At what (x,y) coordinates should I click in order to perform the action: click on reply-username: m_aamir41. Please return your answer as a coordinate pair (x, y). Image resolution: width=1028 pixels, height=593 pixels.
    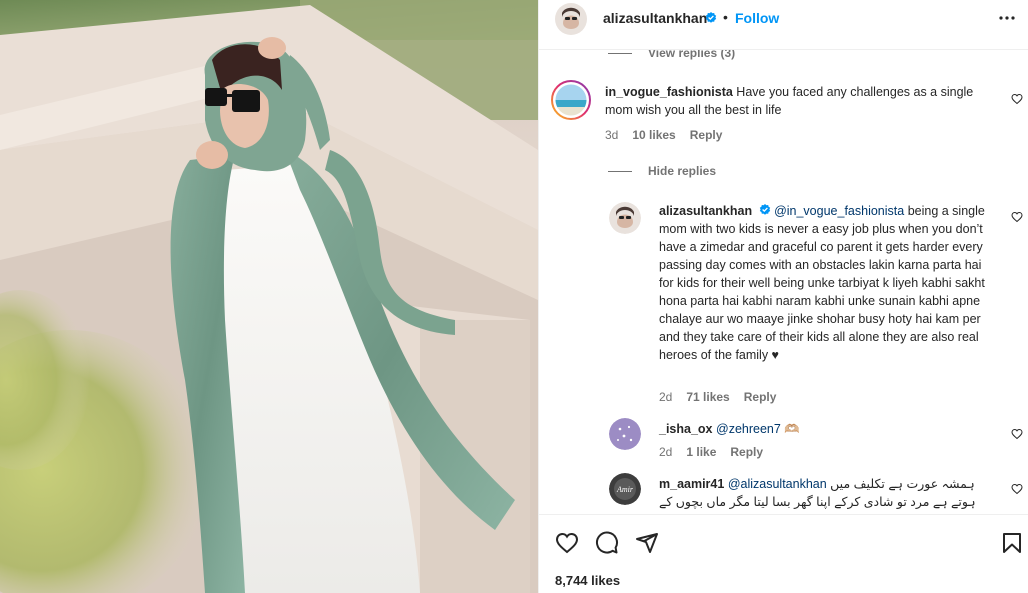
    Looking at the image, I should click on (691, 484).